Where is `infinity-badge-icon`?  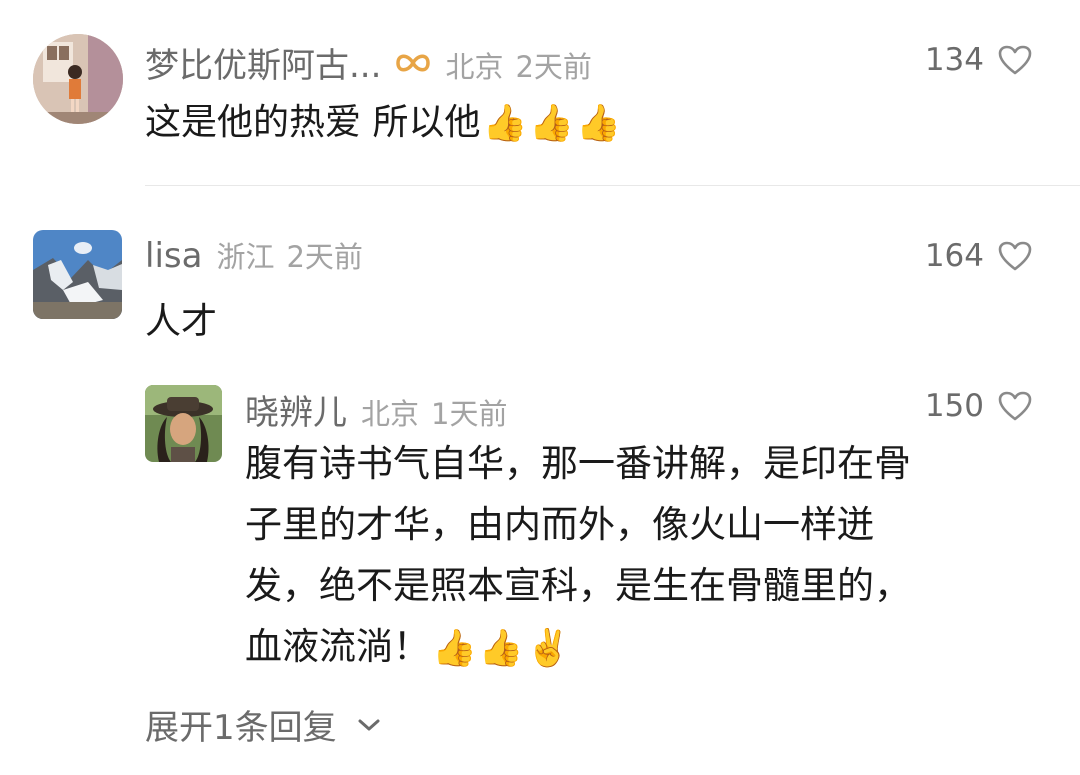
infinity-badge-icon is located at coordinates (413, 63).